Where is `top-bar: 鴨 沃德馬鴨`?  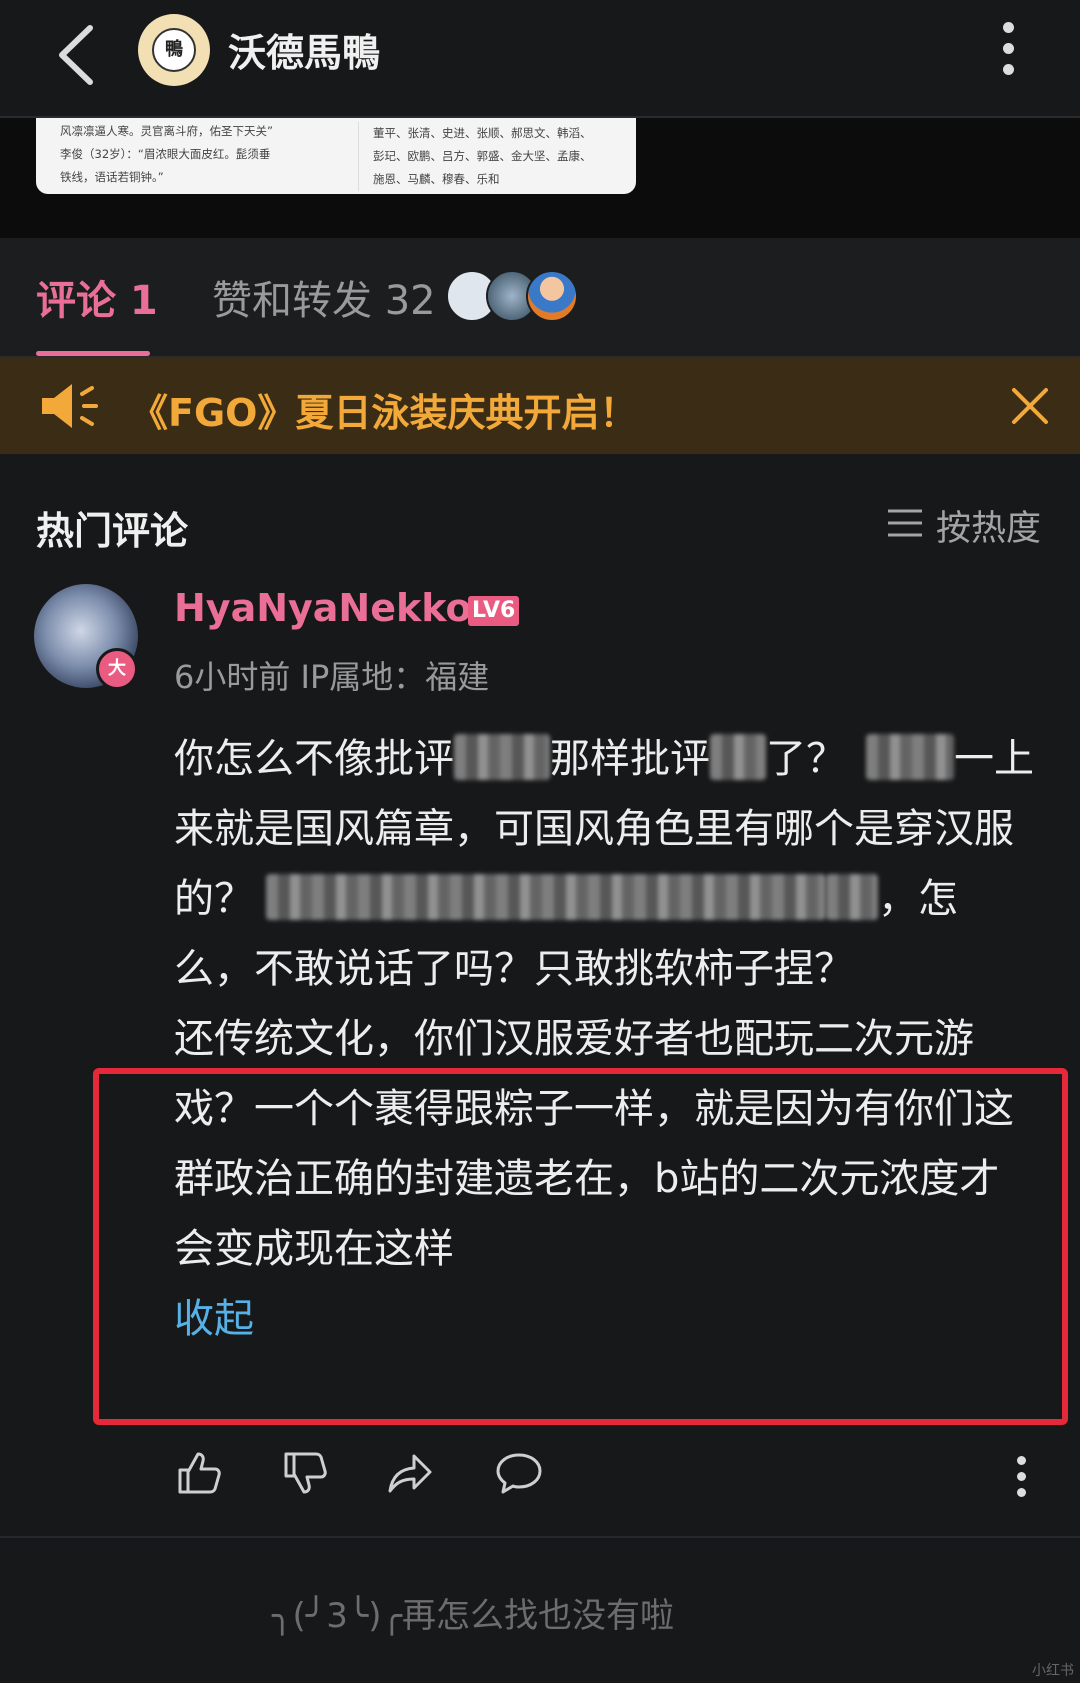 top-bar: 鴨 沃德馬鴨 is located at coordinates (540, 59).